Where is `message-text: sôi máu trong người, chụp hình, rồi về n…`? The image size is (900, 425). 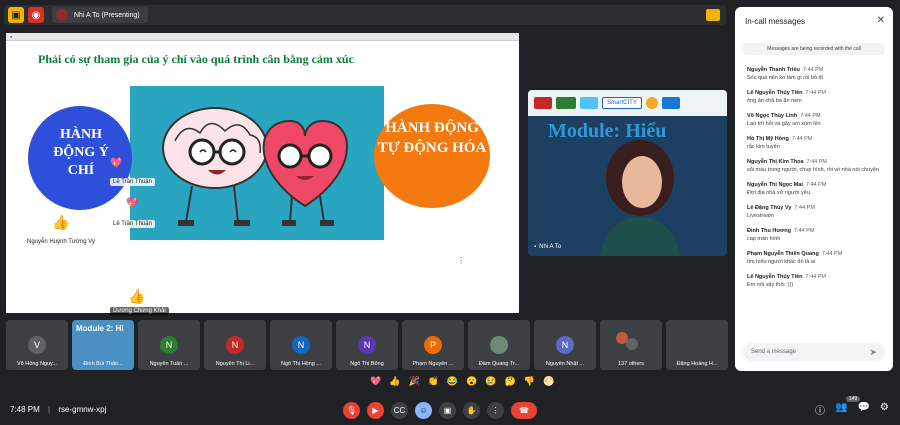 message-text: sôi máu trong người, chụp hình, rồi về n… is located at coordinates (813, 170).